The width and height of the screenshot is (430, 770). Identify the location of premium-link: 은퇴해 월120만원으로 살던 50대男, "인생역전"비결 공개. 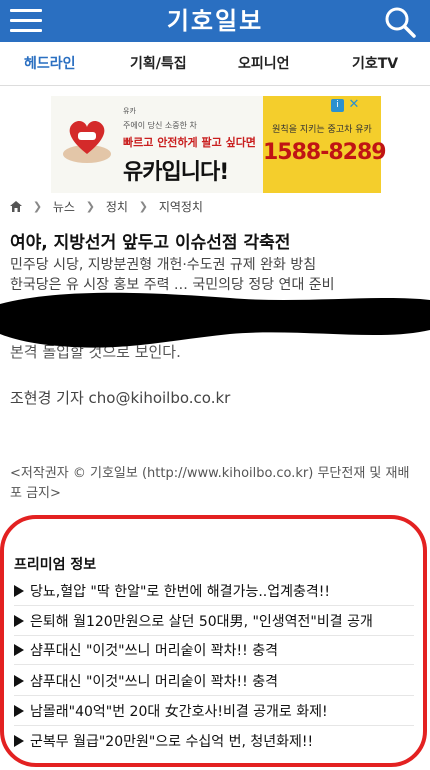
(214, 622).